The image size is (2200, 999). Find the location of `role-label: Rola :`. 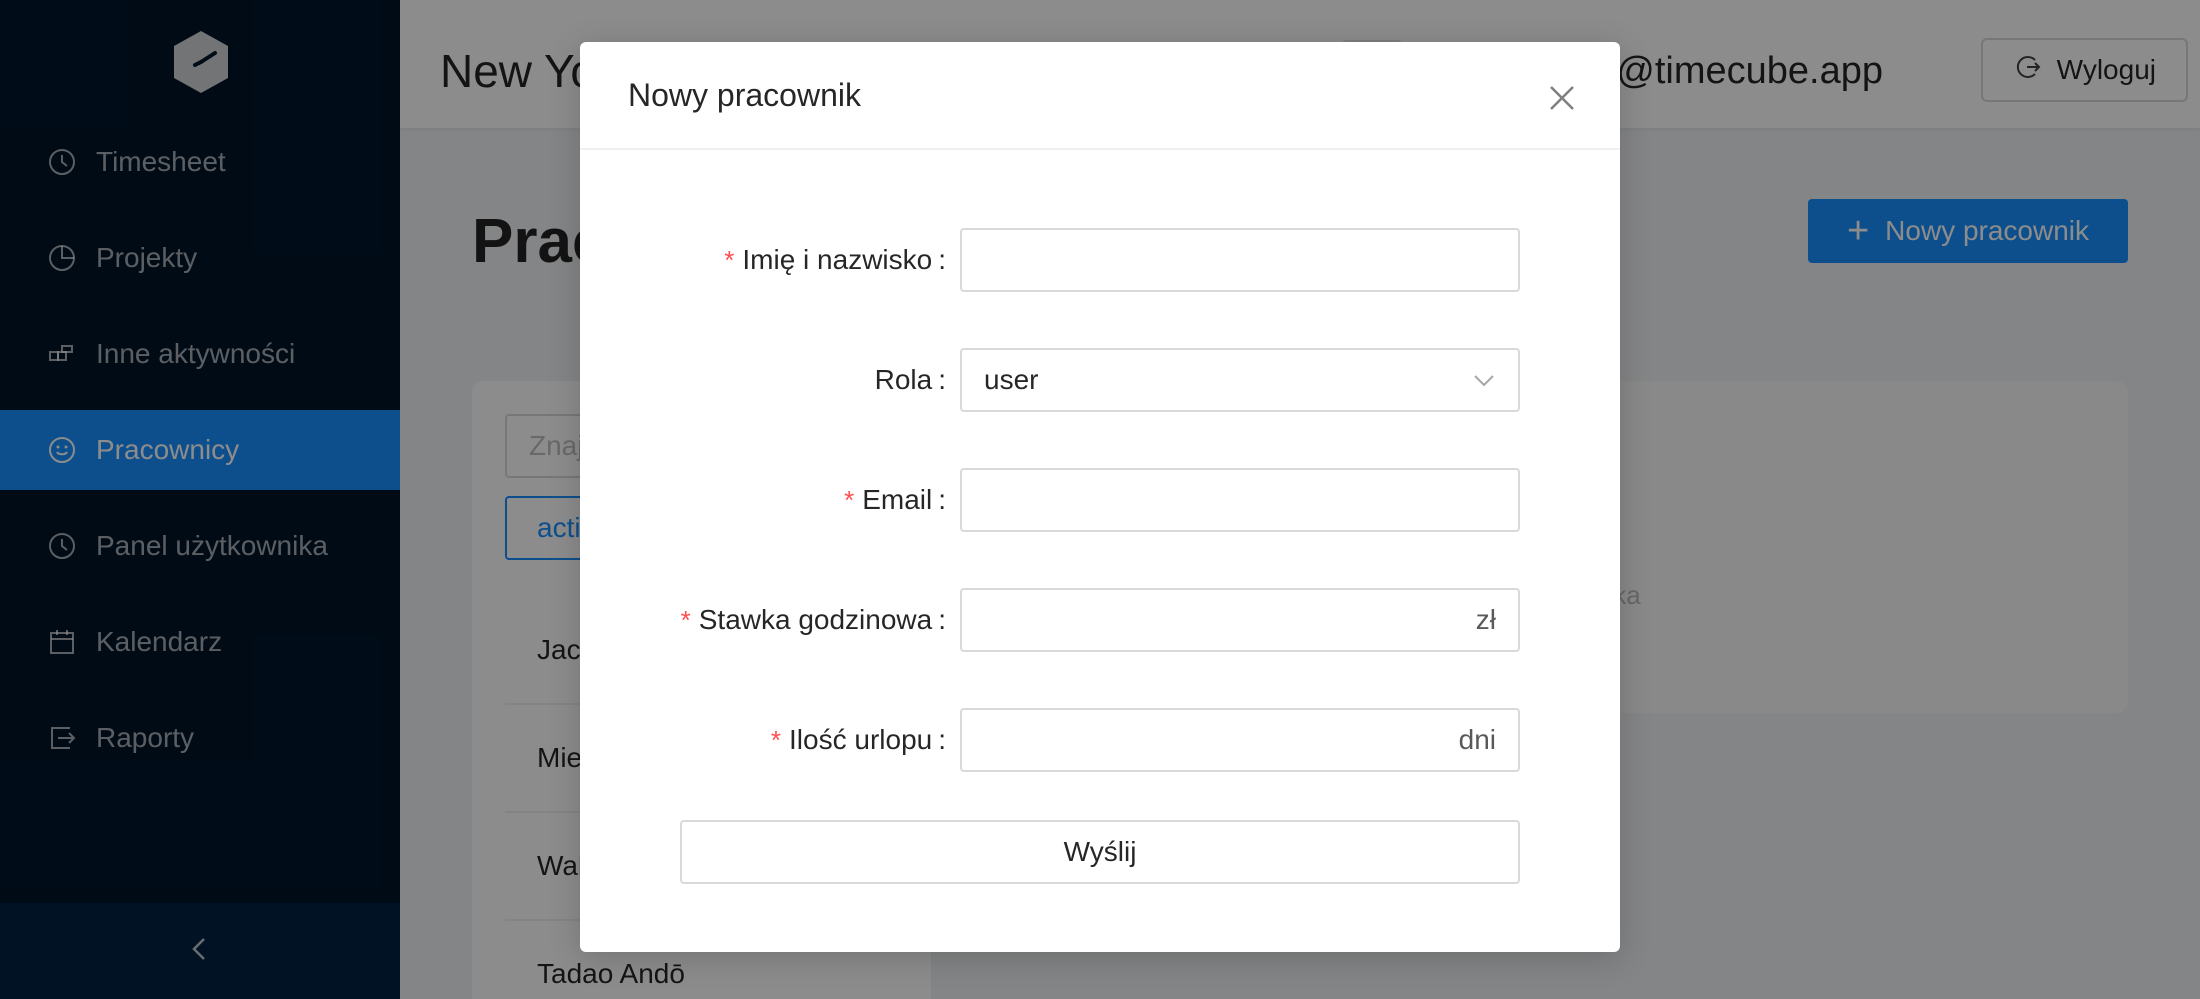

role-label: Rola : is located at coordinates (910, 380).